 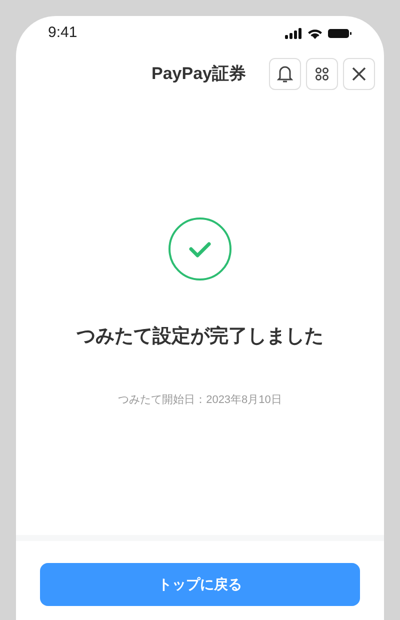 What do you see at coordinates (200, 336) in the screenshot?
I see `completion-title: つみたて設定が完了しました` at bounding box center [200, 336].